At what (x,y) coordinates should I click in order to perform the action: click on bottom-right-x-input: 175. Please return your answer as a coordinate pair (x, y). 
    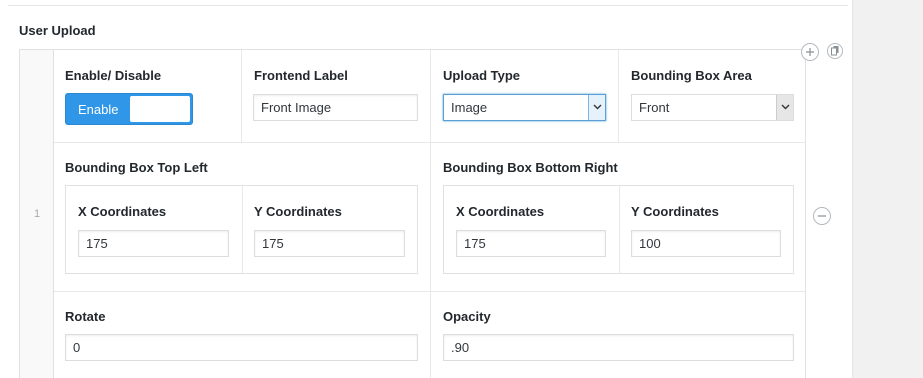
    Looking at the image, I should click on (531, 243).